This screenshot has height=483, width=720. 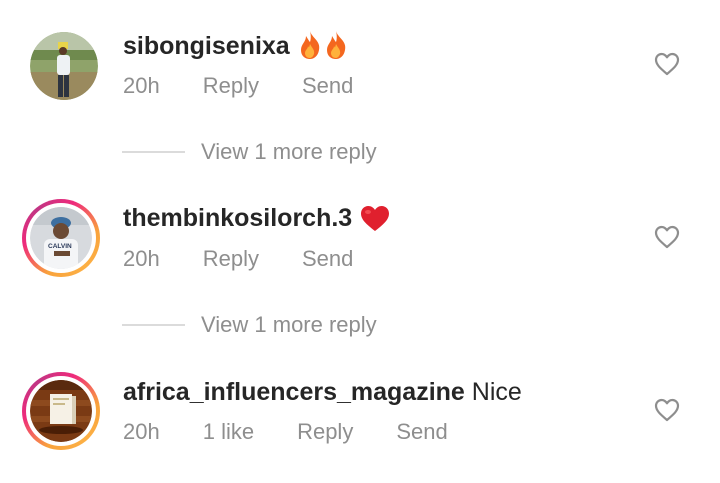 I want to click on comment-meta: 20h 1 like Reply Send, so click(x=307, y=432).